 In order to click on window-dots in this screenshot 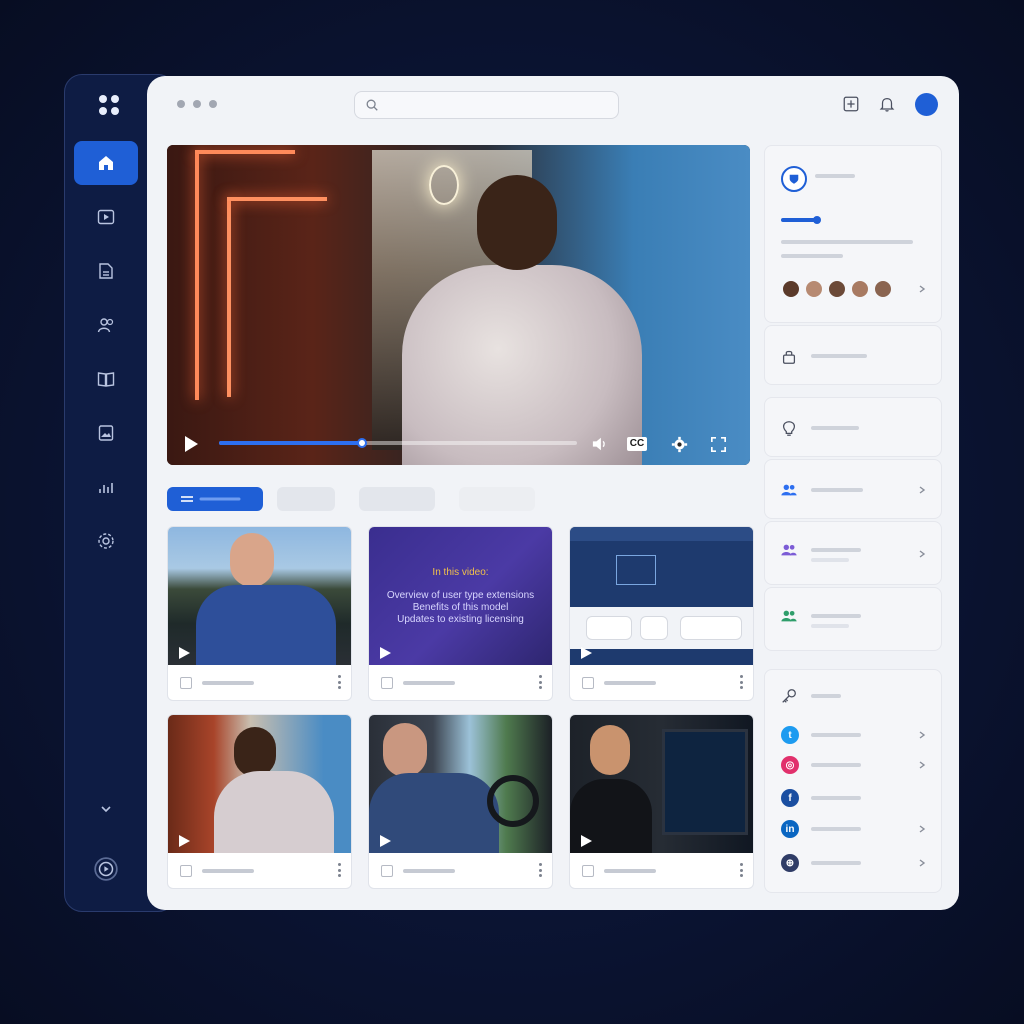, I will do `click(197, 104)`.